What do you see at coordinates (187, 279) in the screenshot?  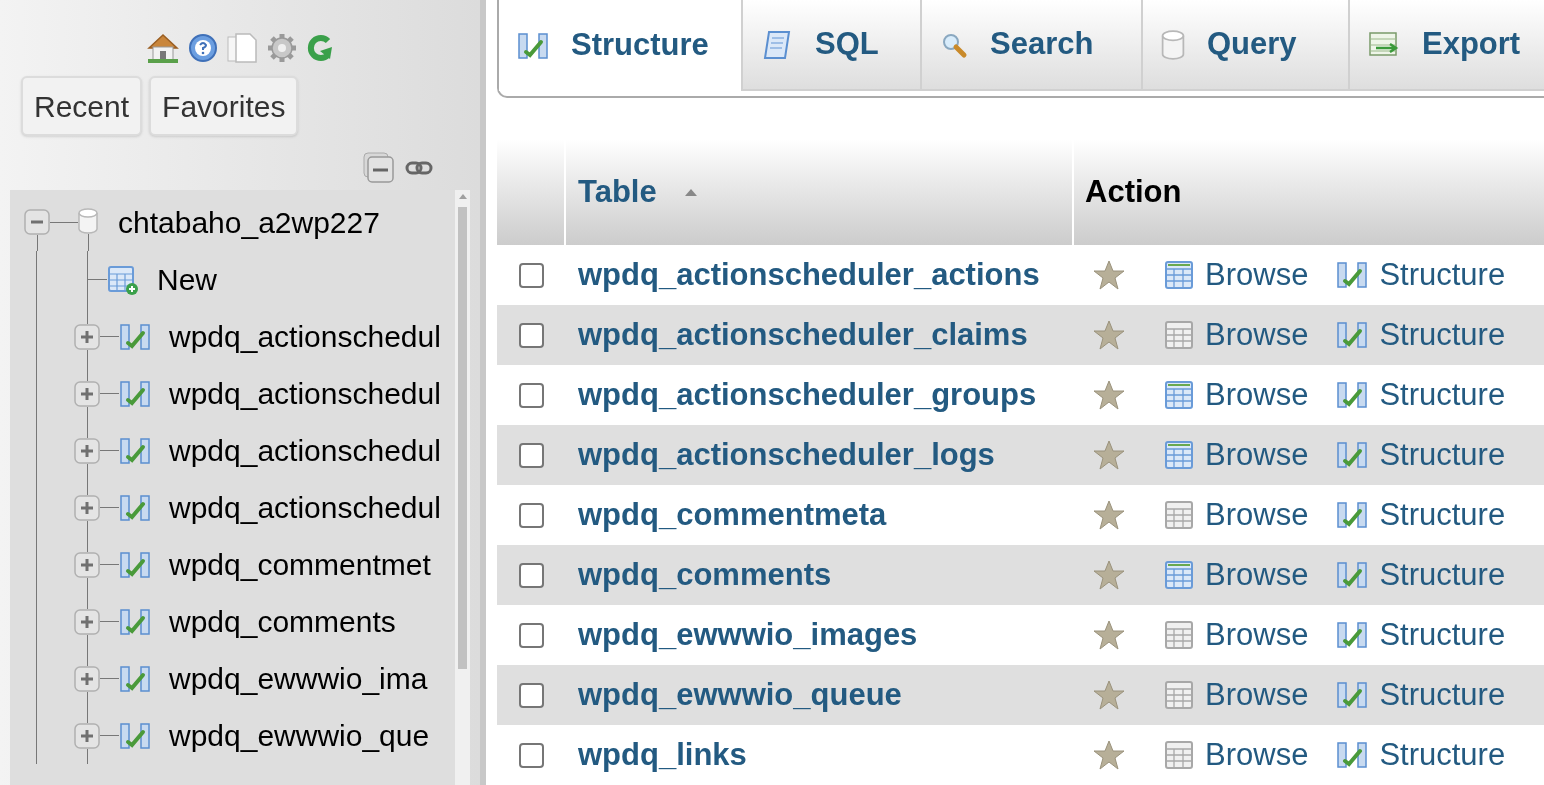 I see `new-table-link: New` at bounding box center [187, 279].